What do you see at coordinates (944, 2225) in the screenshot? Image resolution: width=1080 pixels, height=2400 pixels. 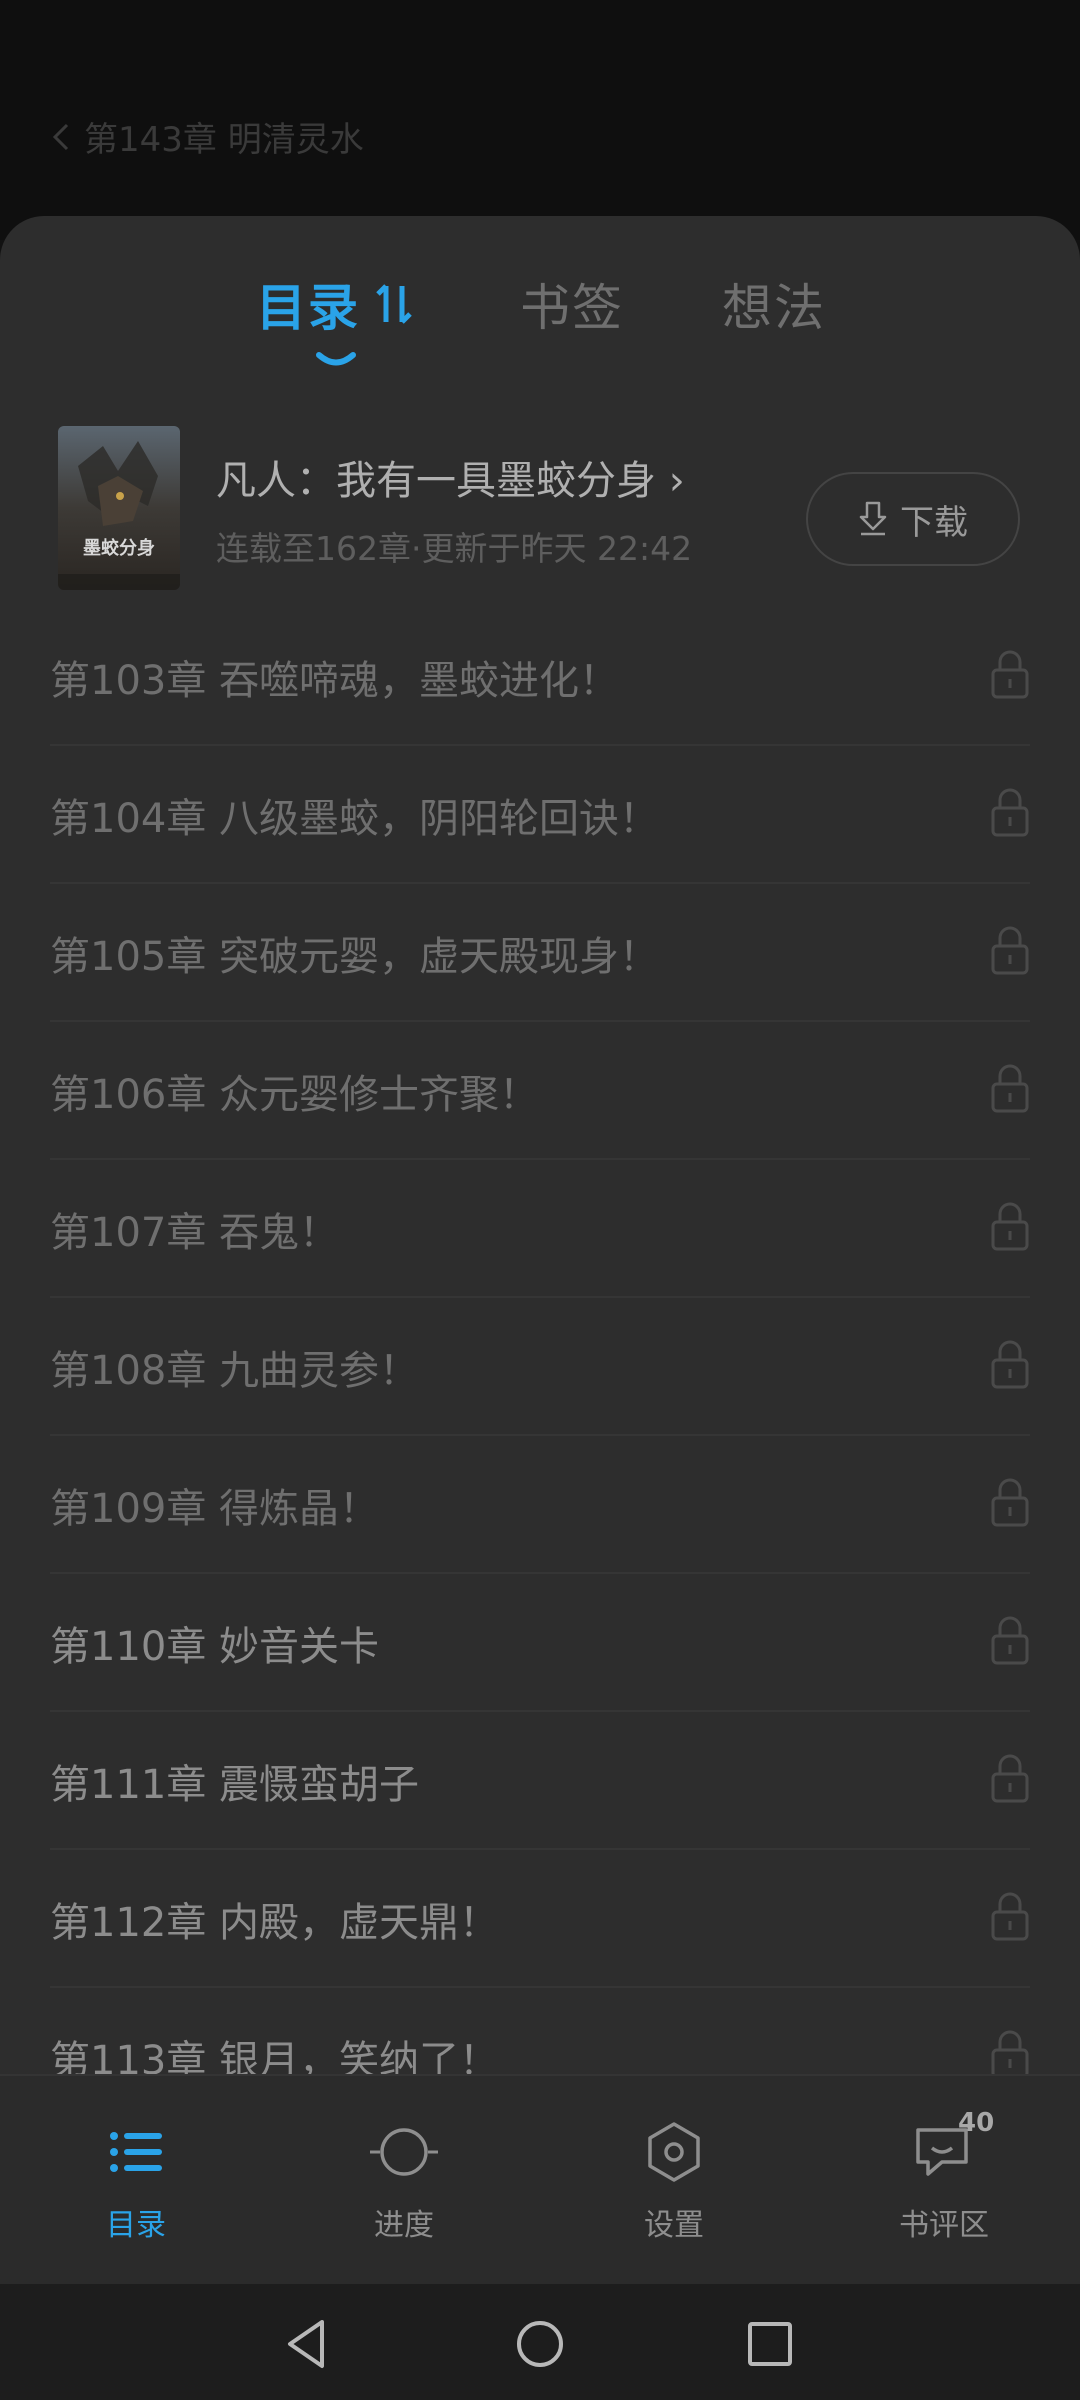 I see `menu-reviews-label: 书评区` at bounding box center [944, 2225].